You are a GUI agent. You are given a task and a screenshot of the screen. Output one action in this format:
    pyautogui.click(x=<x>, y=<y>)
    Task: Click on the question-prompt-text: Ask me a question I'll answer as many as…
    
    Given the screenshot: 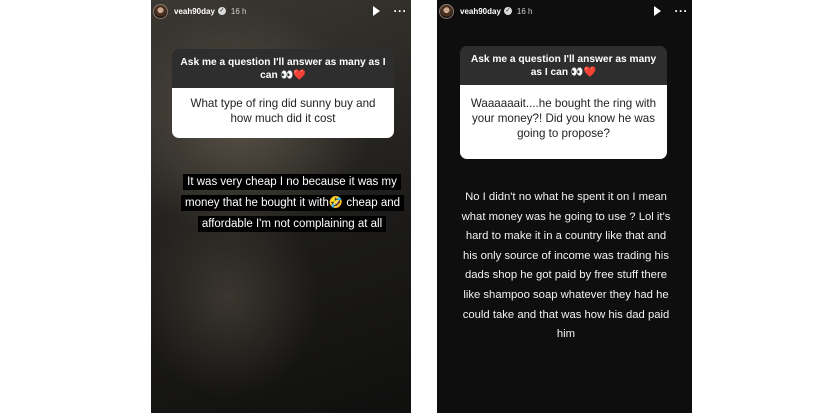 What is the action you would take?
    pyautogui.click(x=563, y=66)
    